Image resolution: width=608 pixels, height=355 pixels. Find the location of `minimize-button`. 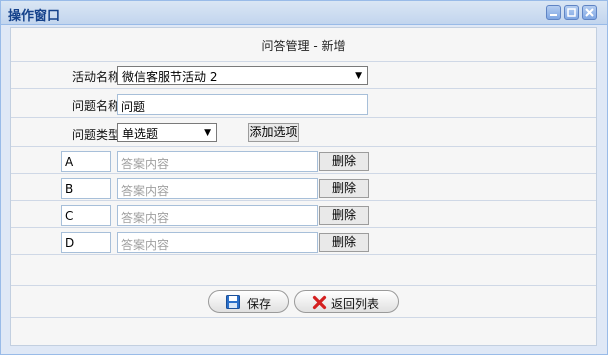

minimize-button is located at coordinates (553, 12).